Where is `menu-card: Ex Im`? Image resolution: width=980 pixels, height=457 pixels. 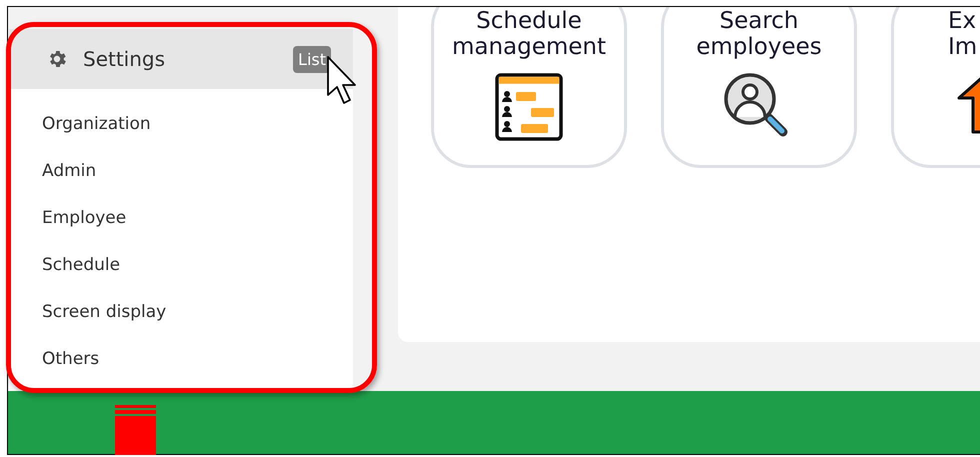
menu-card: Ex Im is located at coordinates (935, 87).